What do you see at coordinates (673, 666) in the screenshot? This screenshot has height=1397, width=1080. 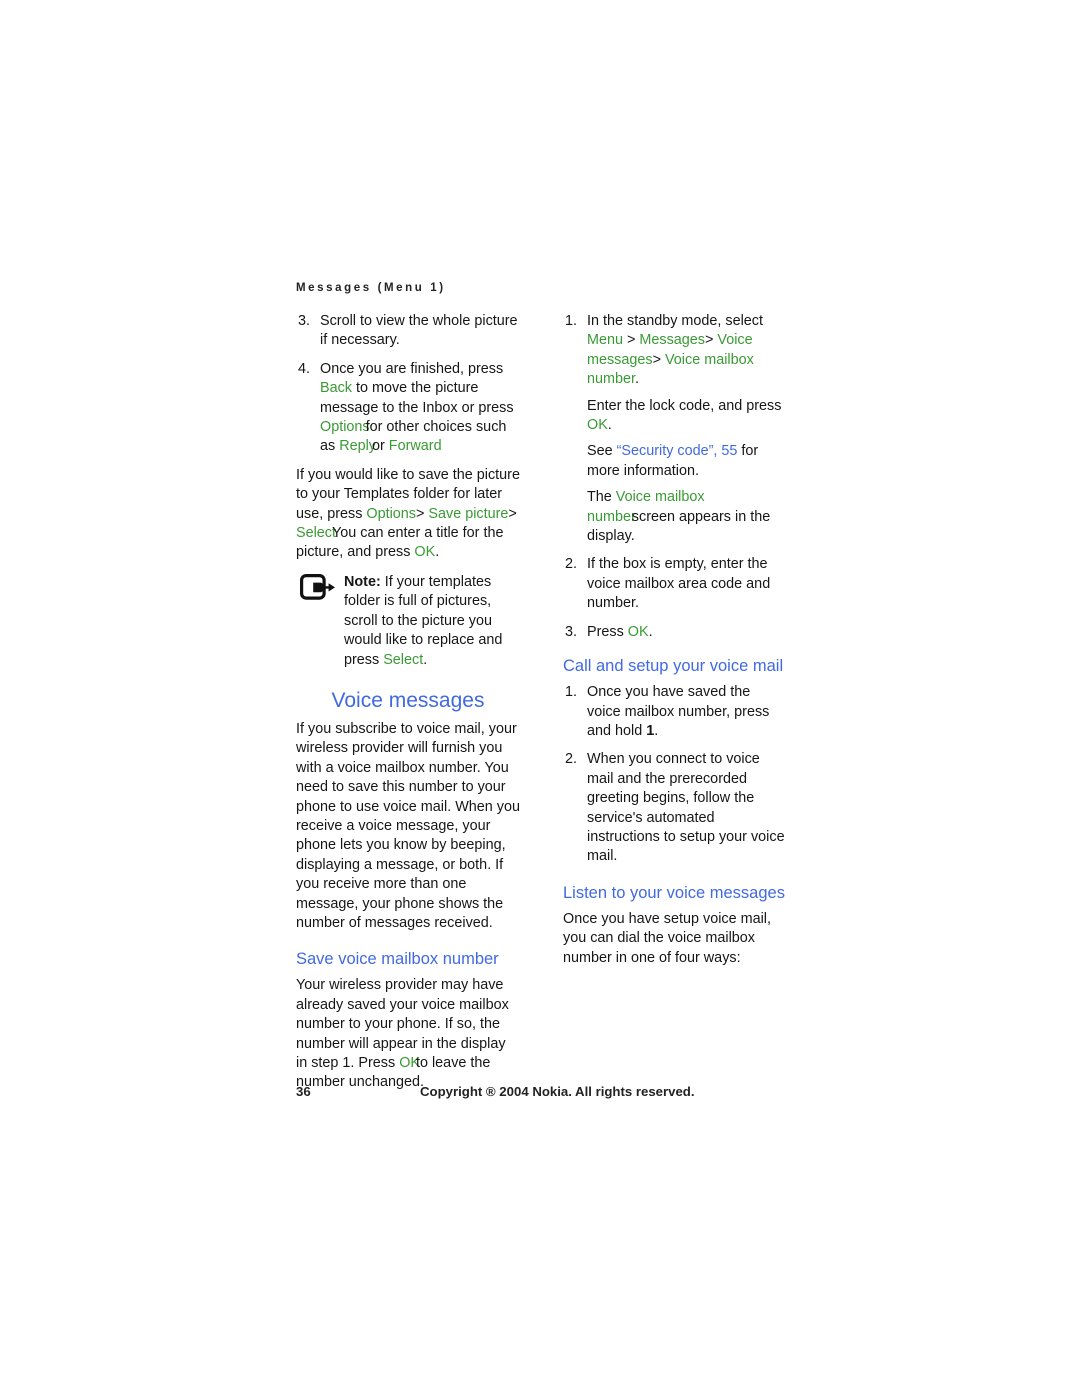 I see `heading-call-and-setup-your-voice-mail: Call and setup your voice mail` at bounding box center [673, 666].